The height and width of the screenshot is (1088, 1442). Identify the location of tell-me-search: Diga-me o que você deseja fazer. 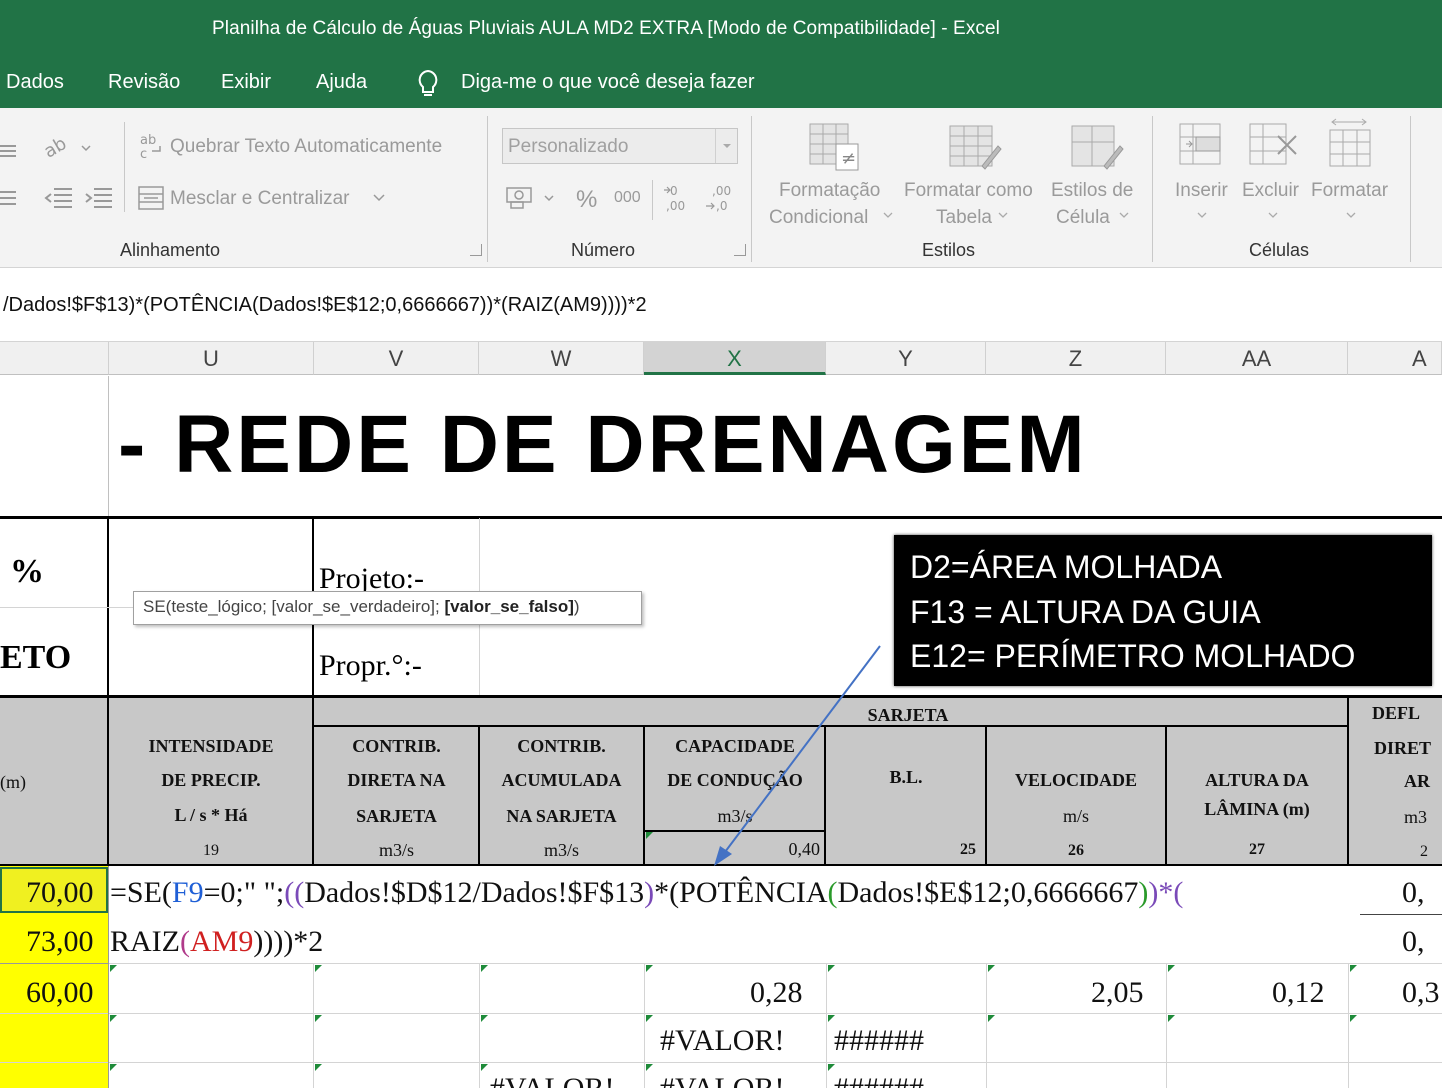
(608, 82).